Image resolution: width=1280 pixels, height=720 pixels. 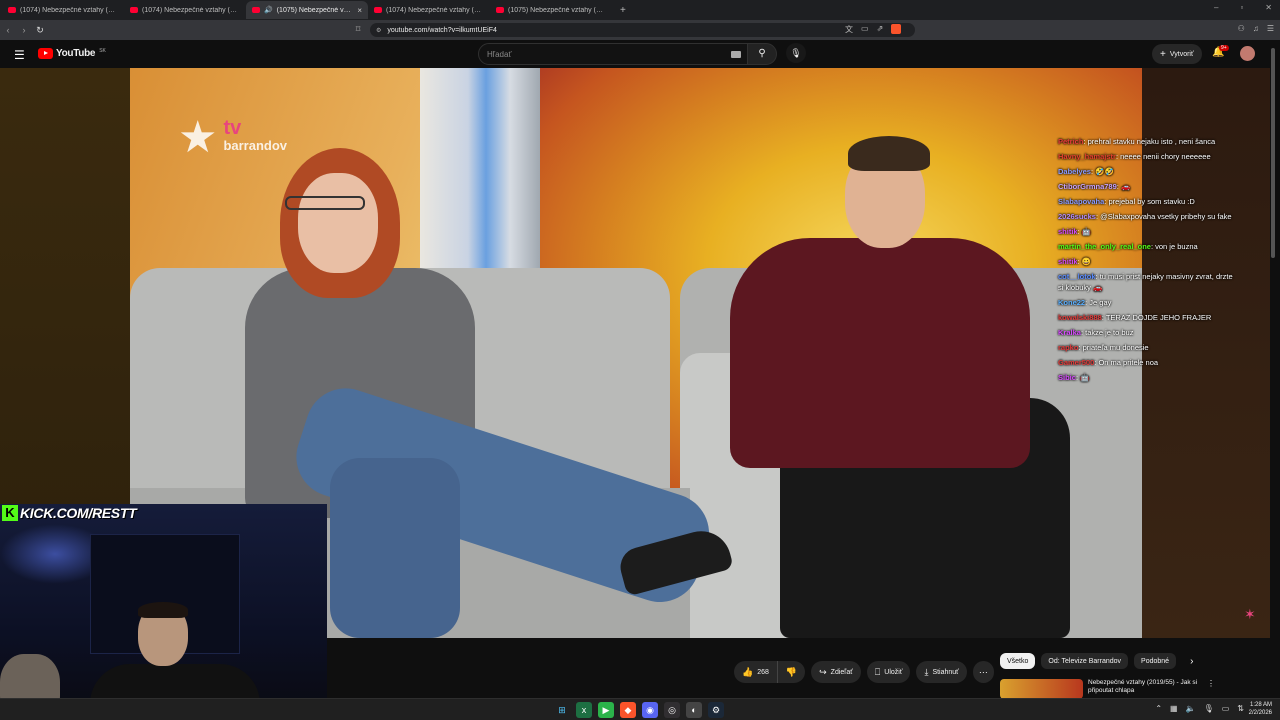 What do you see at coordinates (642, 30) in the screenshot?
I see `address-bar: ⚙ youtube.com/watch?v=ilkumtUEiF4` at bounding box center [642, 30].